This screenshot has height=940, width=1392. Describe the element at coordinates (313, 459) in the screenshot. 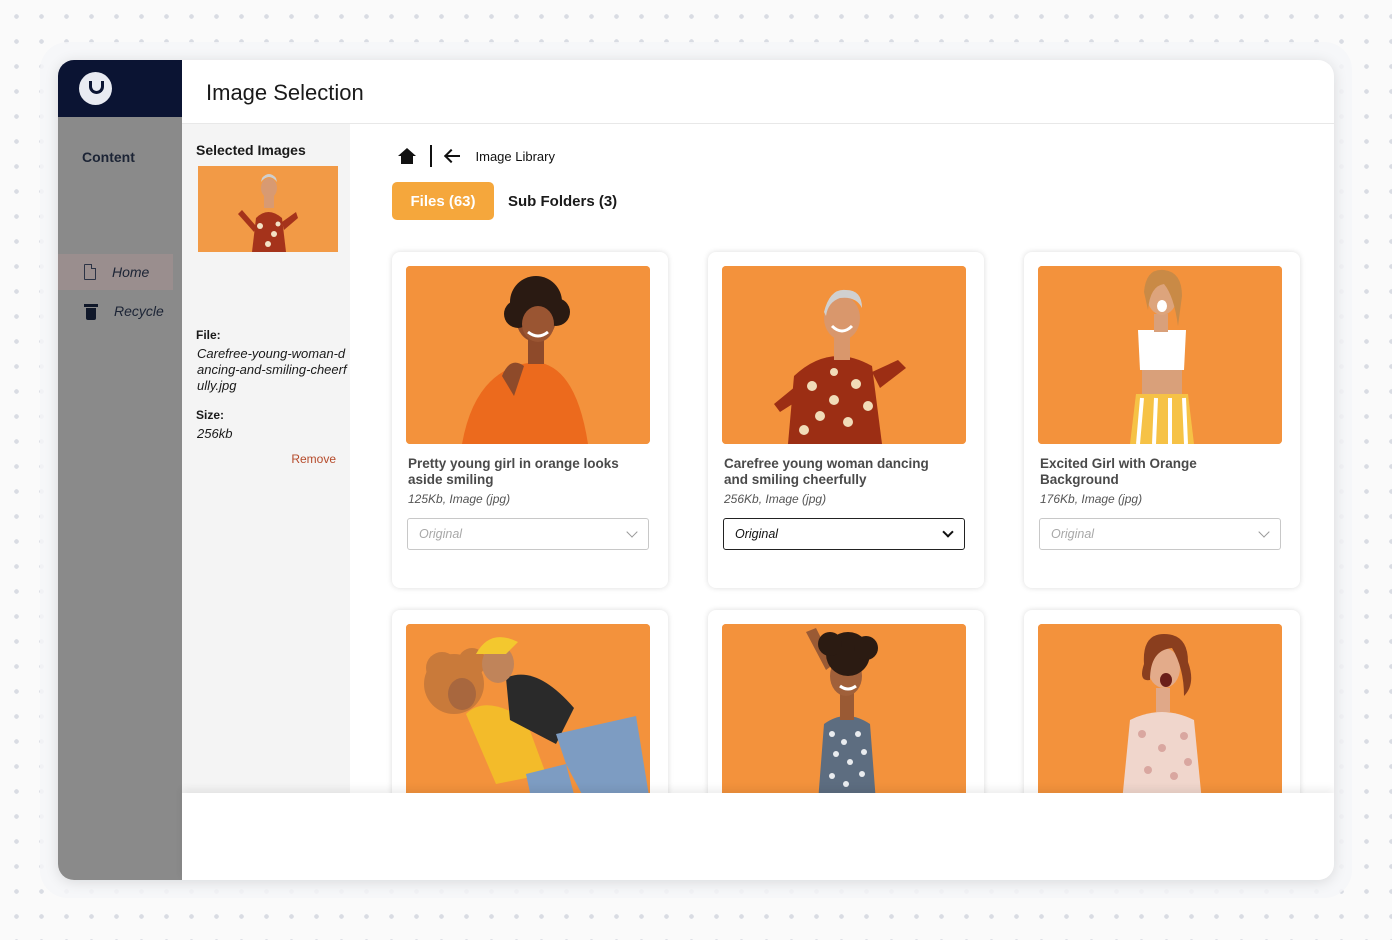

I see `remove-button: Remove` at that location.